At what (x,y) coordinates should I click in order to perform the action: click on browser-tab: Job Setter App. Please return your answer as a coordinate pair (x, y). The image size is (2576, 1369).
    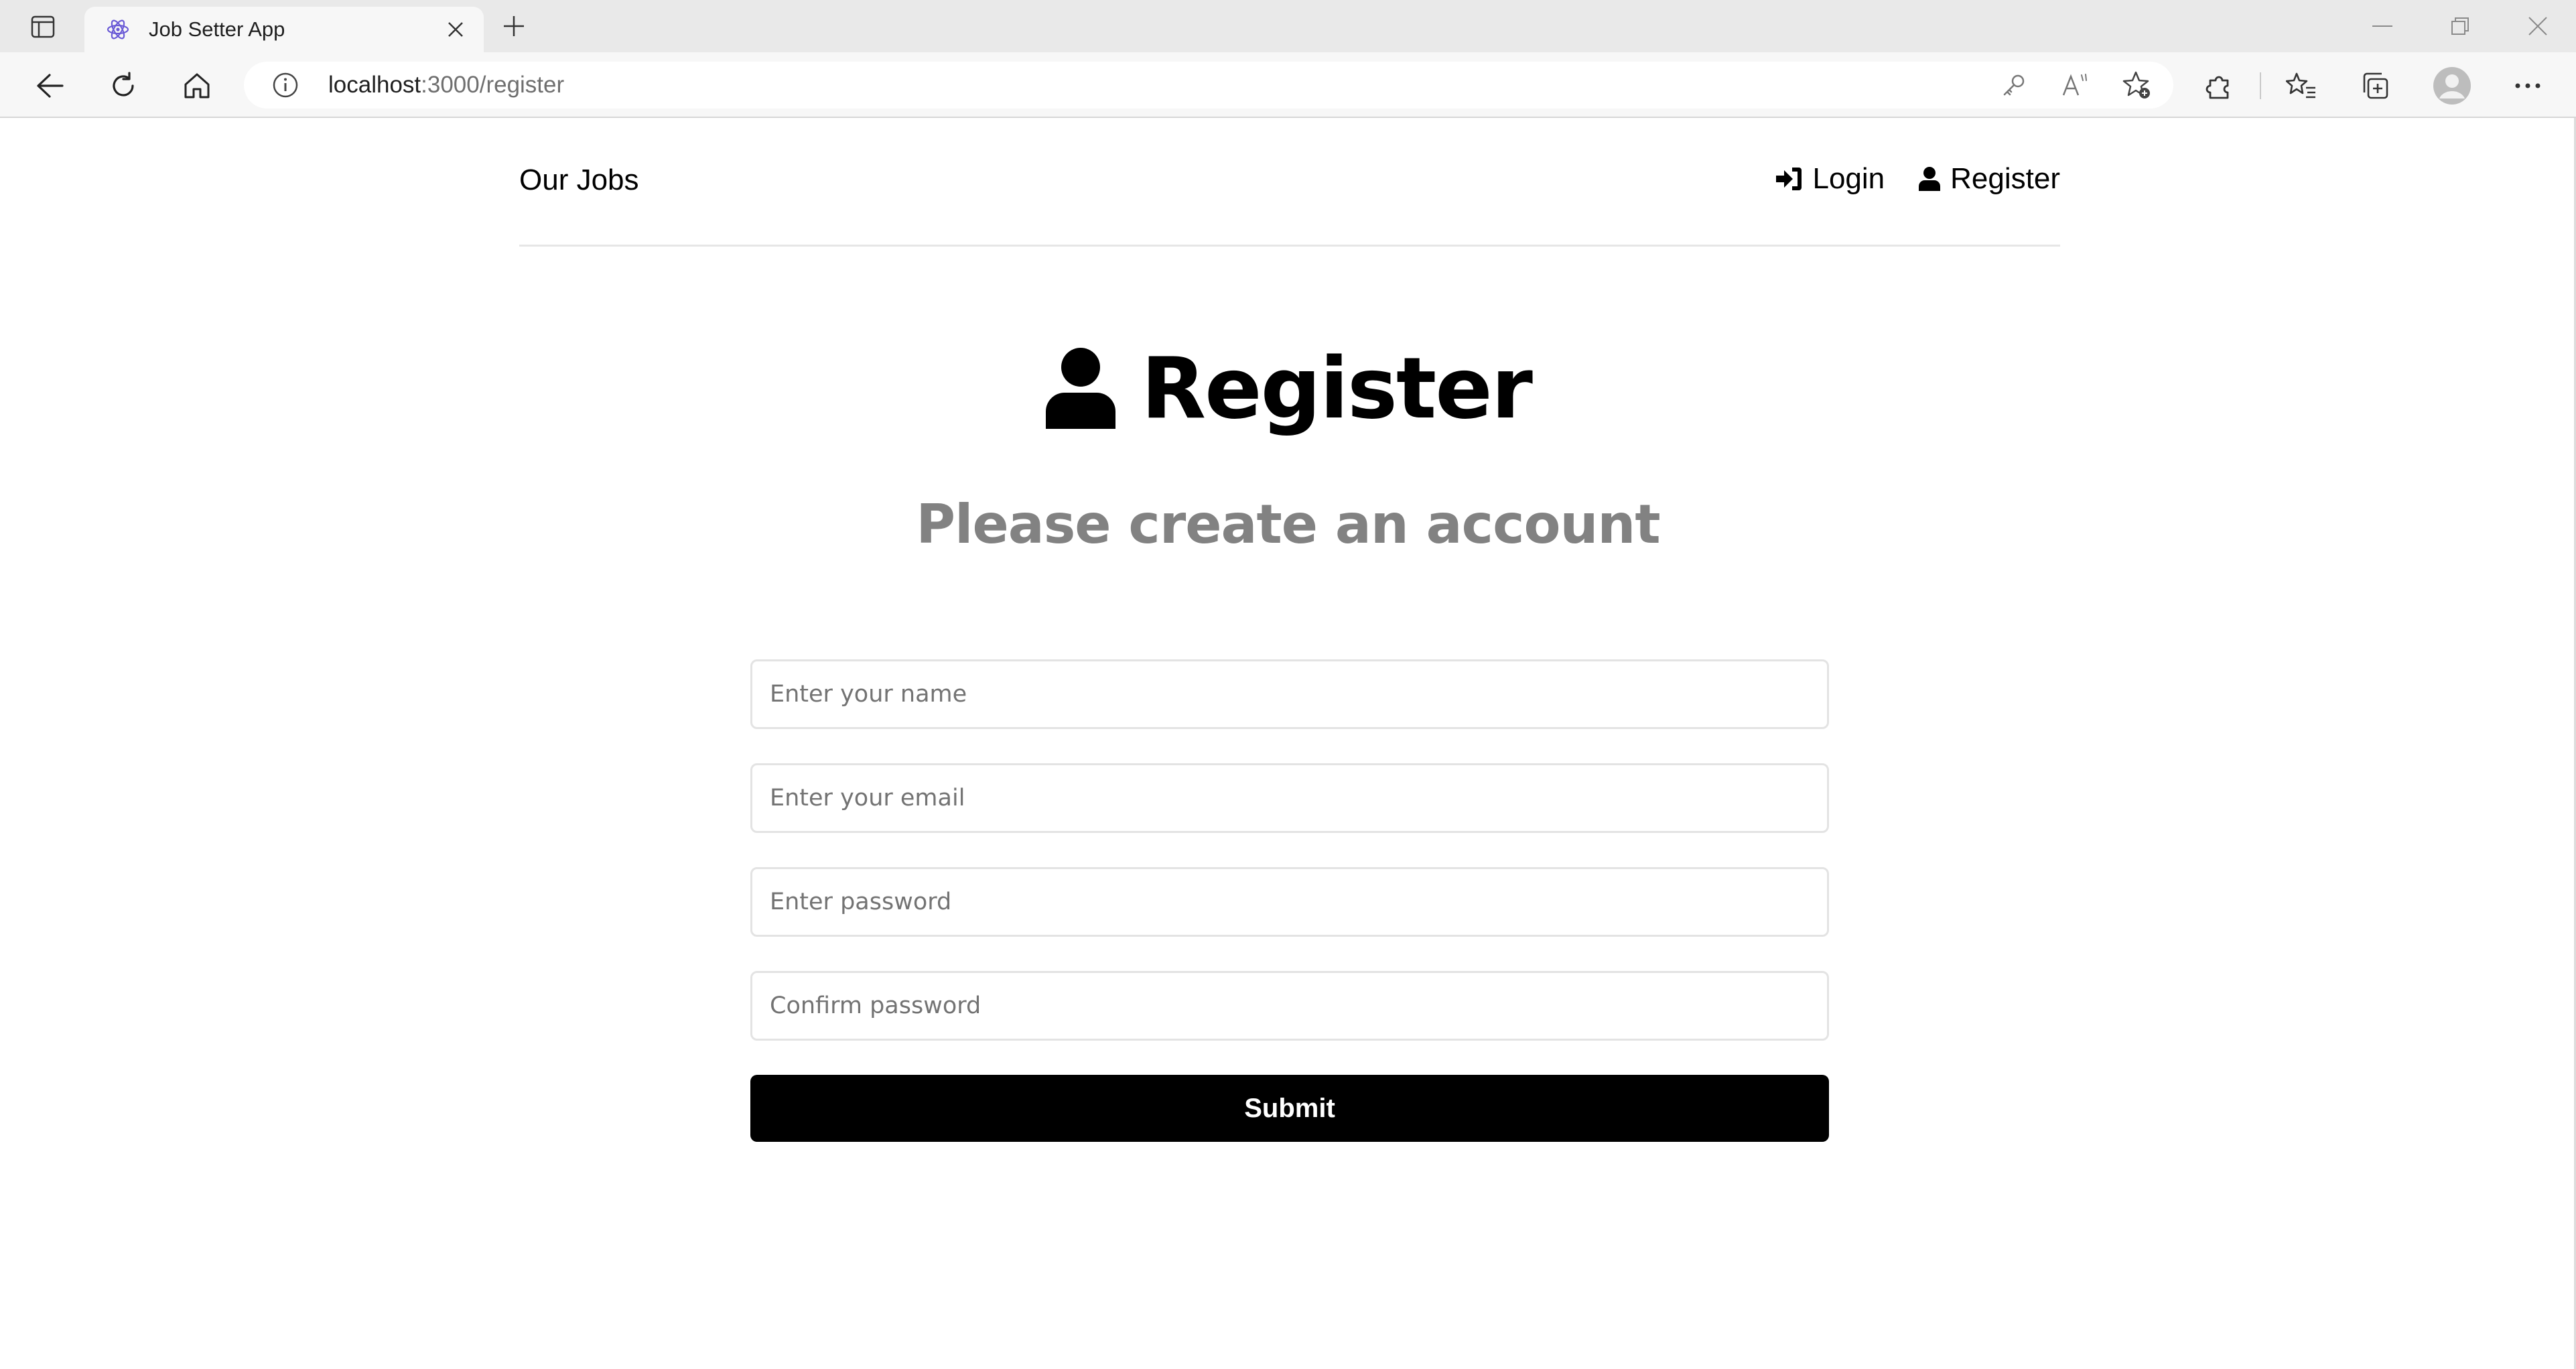
    Looking at the image, I should click on (284, 29).